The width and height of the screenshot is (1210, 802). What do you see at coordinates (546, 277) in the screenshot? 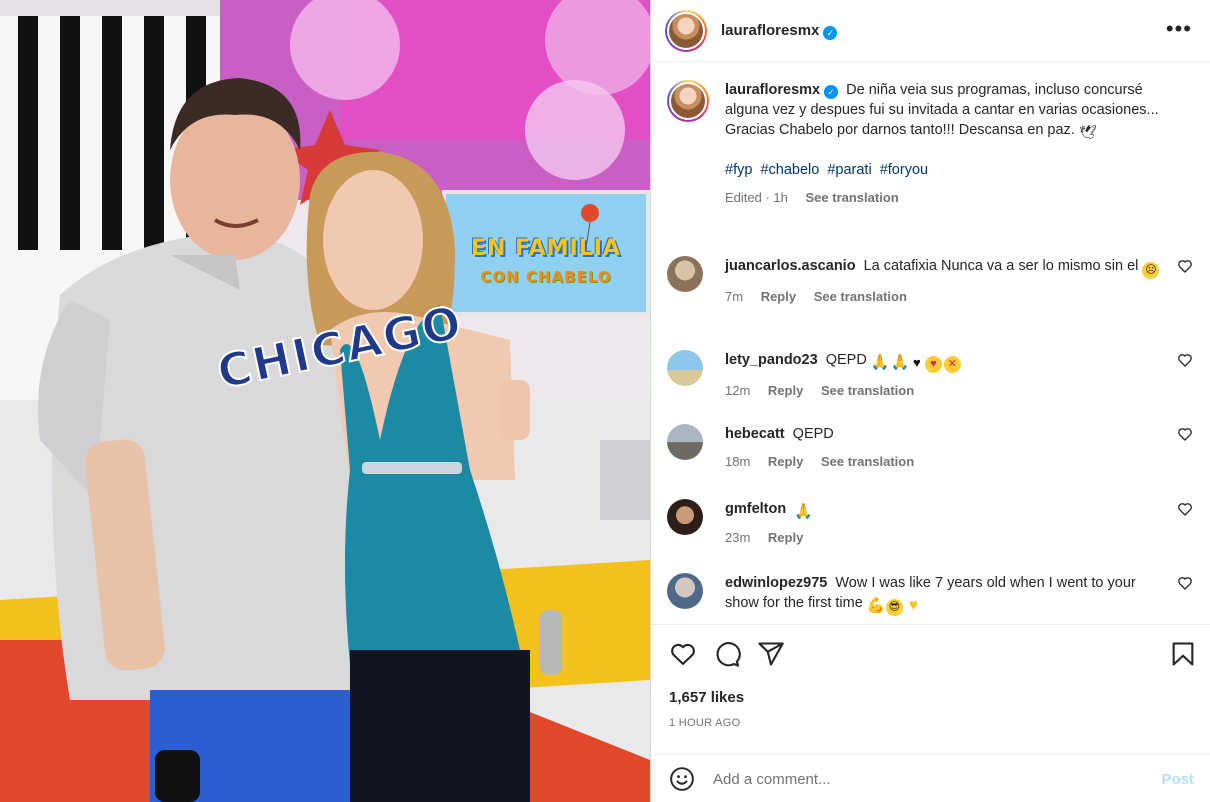
I see `stage-sign-subtitle: CON CHABELO` at bounding box center [546, 277].